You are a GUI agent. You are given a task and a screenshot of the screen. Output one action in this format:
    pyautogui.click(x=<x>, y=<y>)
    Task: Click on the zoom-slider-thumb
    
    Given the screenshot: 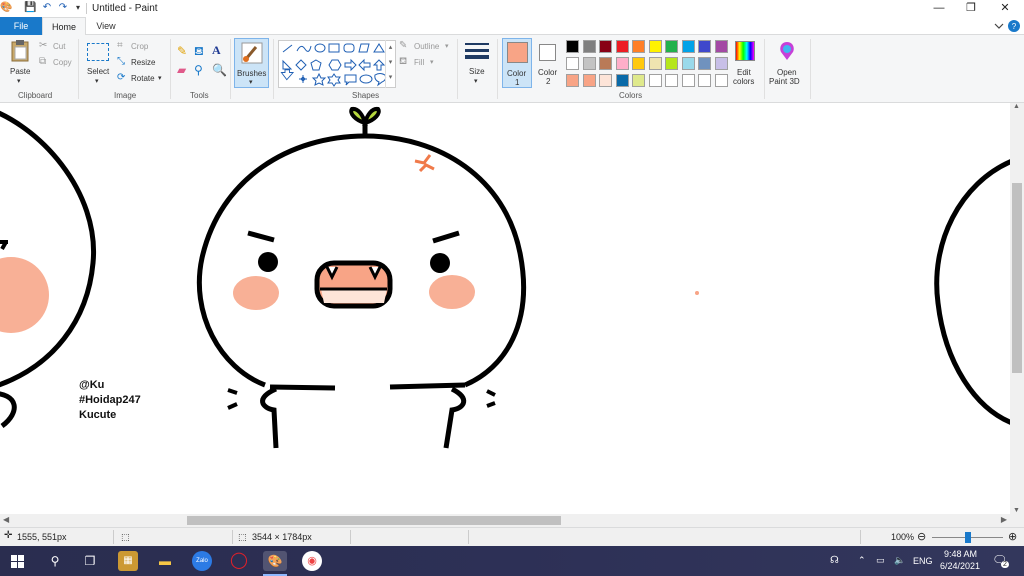 What is the action you would take?
    pyautogui.click(x=967, y=537)
    